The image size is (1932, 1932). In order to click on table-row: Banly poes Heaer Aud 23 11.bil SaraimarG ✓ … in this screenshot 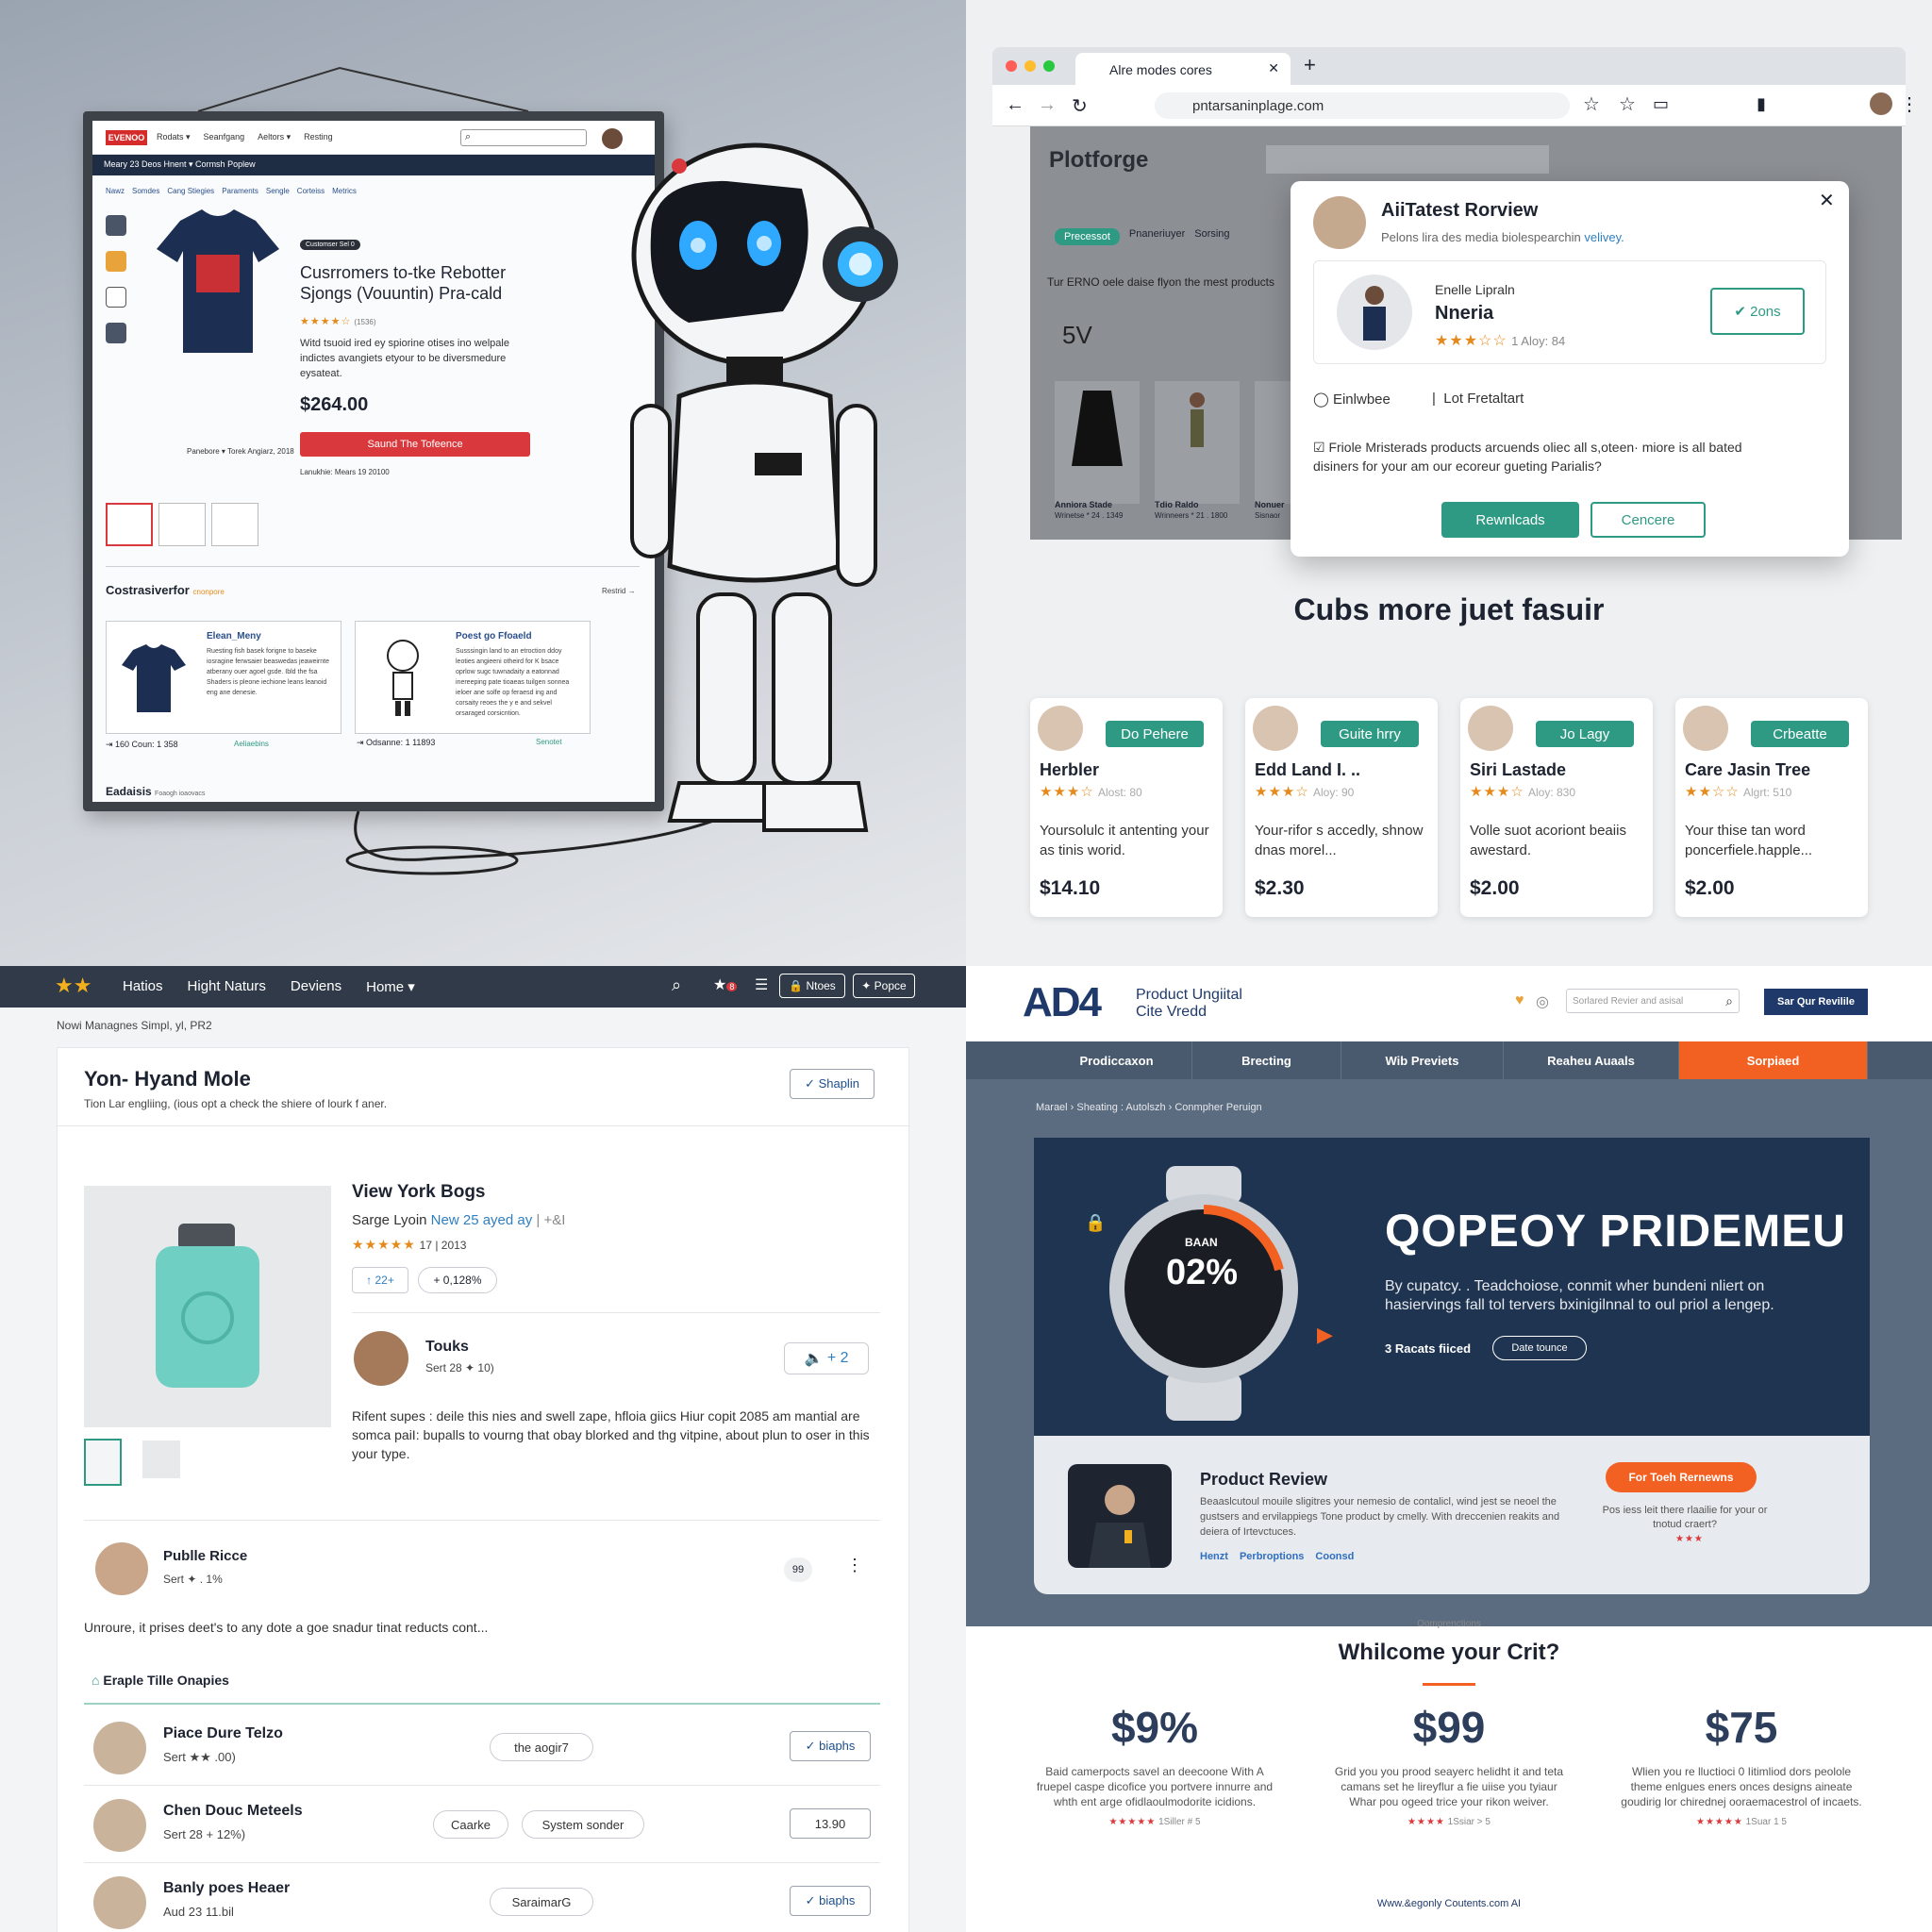, I will do `click(482, 1898)`.